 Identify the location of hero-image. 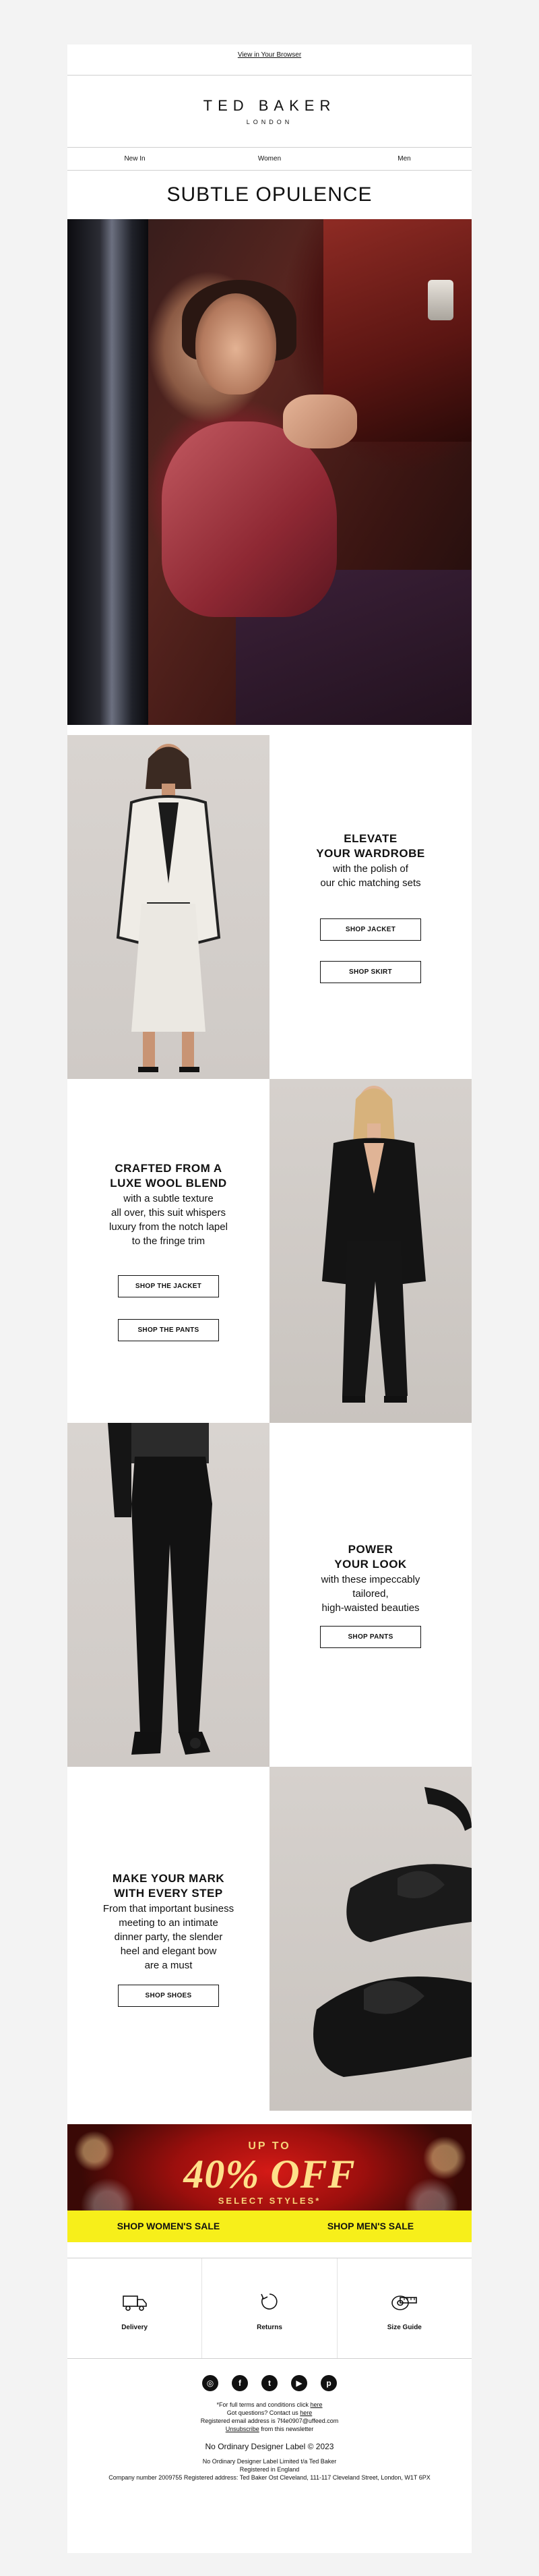
(269, 472).